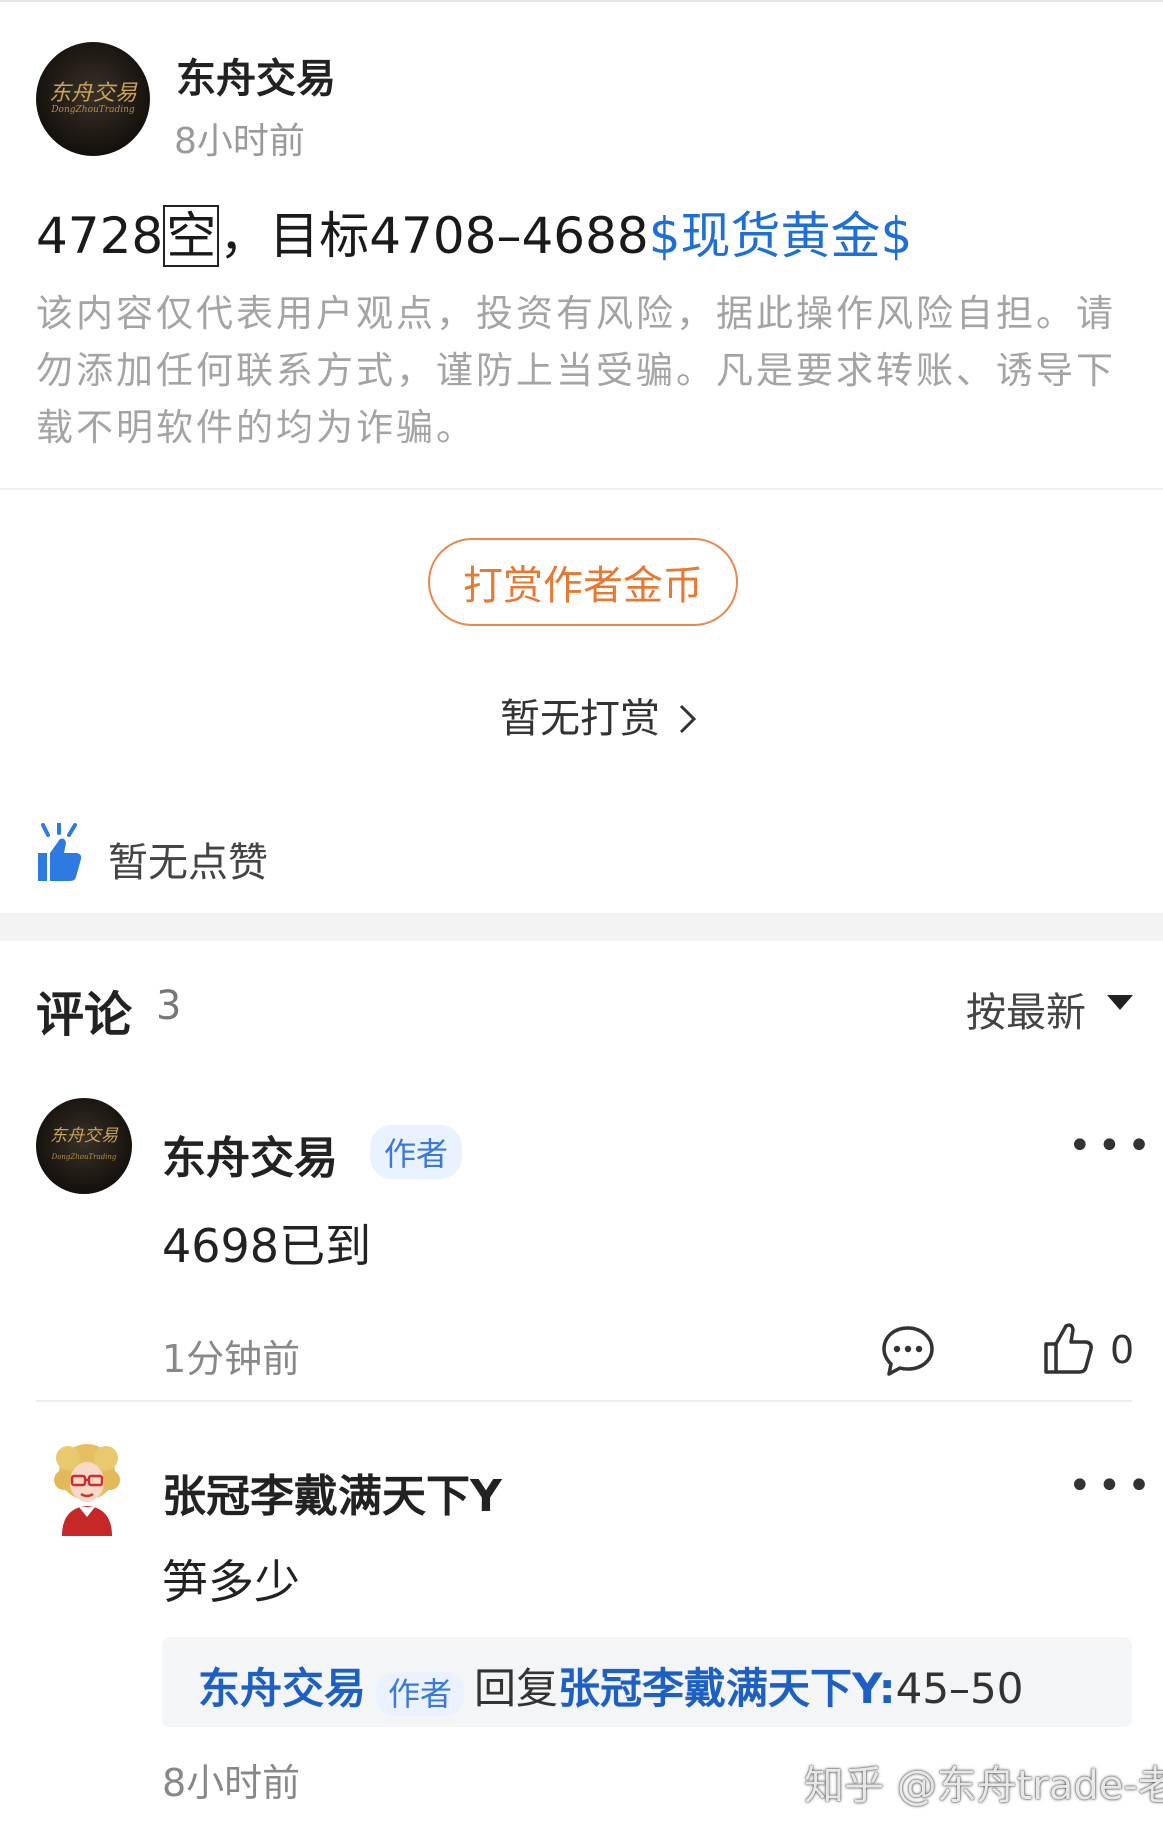 This screenshot has height=1840, width=1163. I want to click on reply-bubble-icon, so click(908, 1351).